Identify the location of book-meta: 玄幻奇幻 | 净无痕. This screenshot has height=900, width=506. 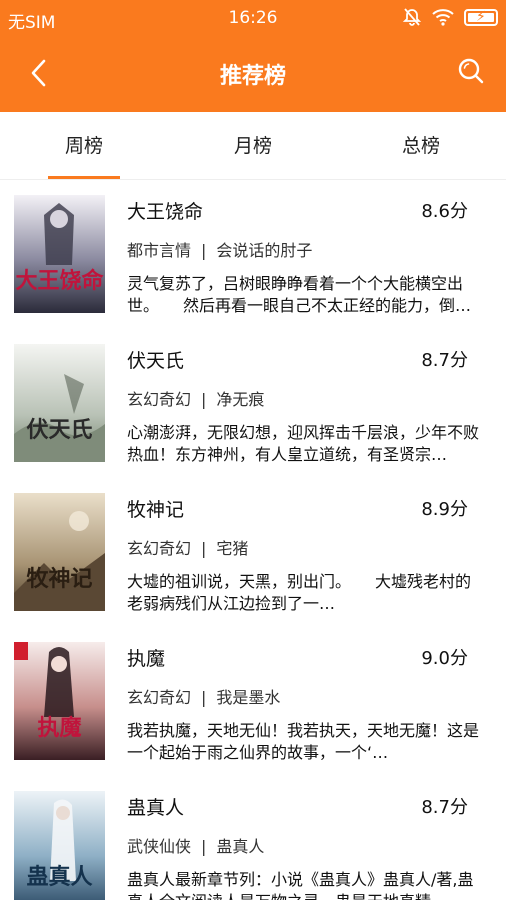
(195, 398).